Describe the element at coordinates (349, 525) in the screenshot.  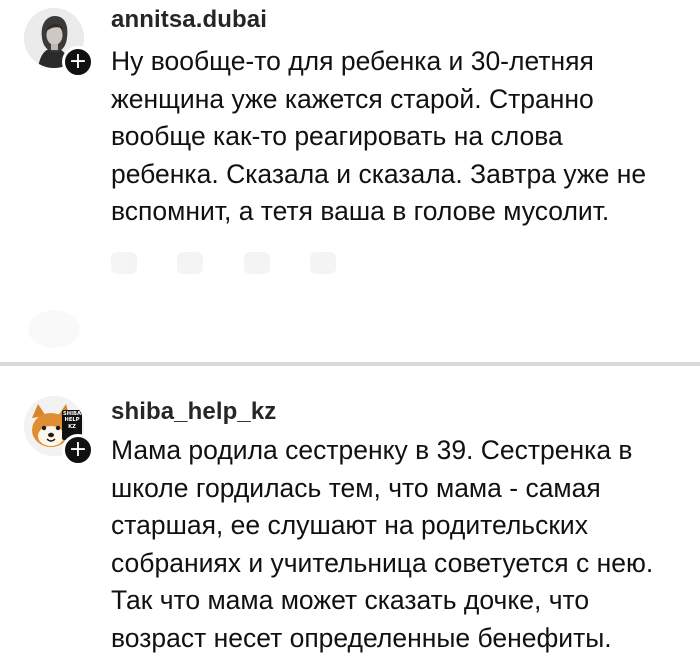
I see `comment-text-line: старшая, ее слушают на родительских` at that location.